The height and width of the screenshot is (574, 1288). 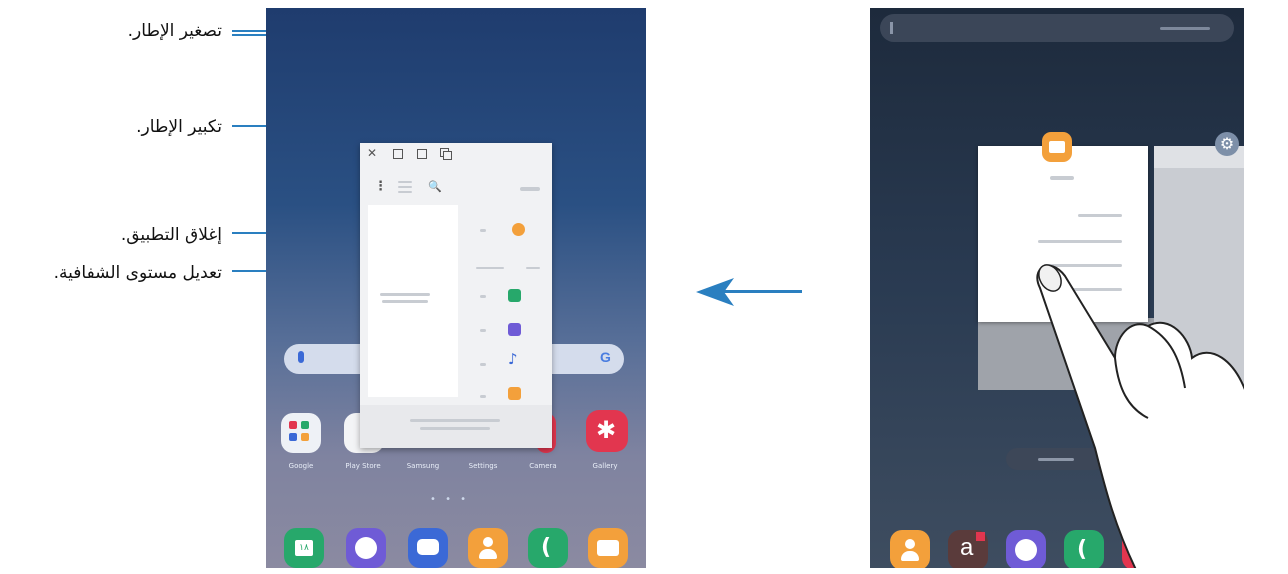 I want to click on google-folder-icon, so click(x=301, y=433).